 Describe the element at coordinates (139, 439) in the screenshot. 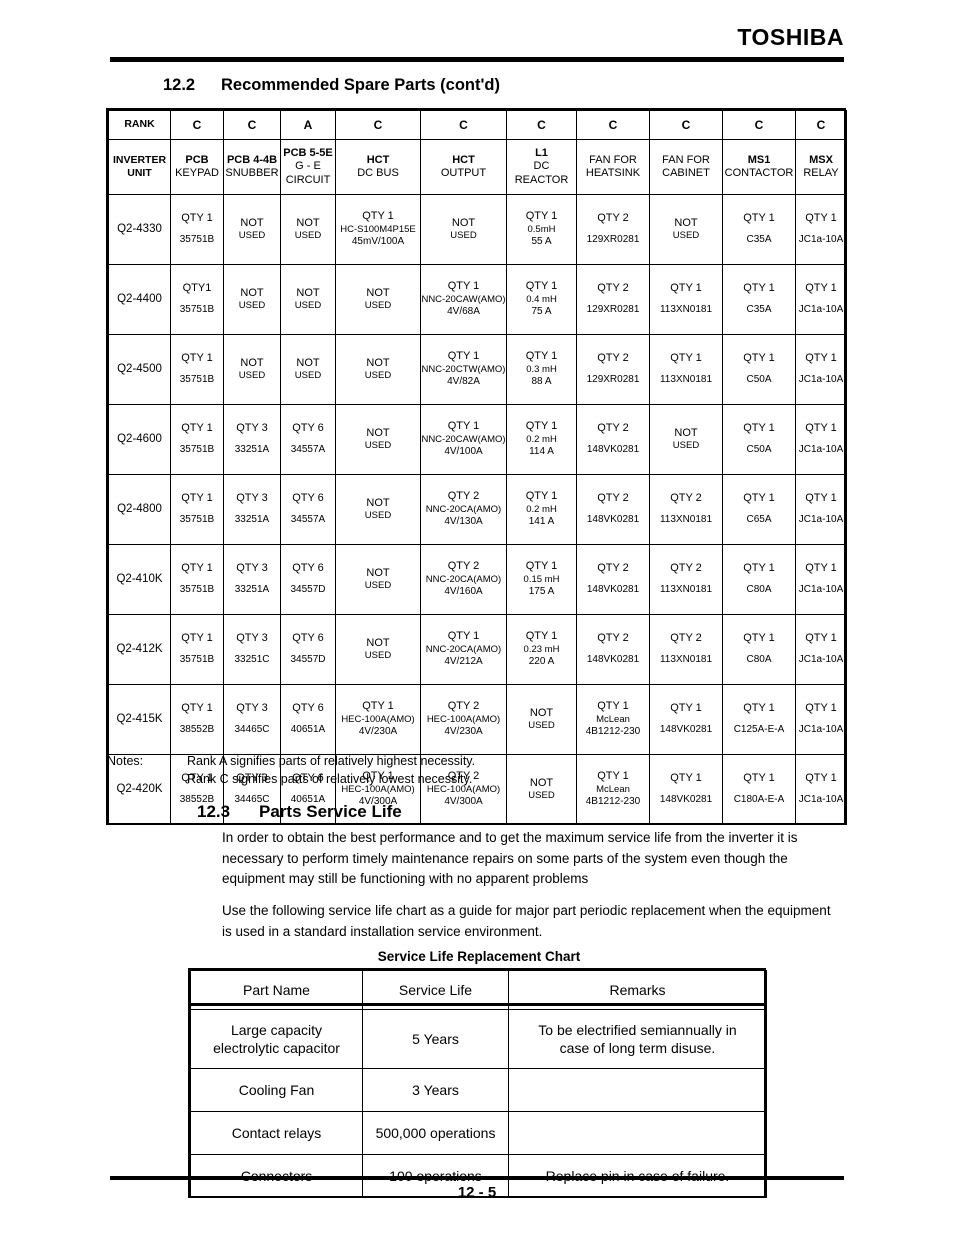

I see `inverter-unit-cell: Q2-4600` at that location.